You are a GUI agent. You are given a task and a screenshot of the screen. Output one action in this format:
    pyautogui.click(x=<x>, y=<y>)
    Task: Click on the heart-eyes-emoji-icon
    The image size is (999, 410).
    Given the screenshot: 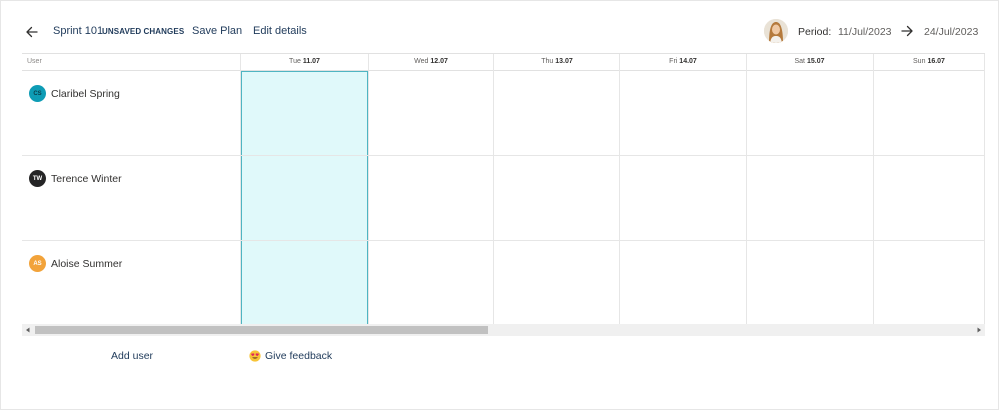 What is the action you would take?
    pyautogui.click(x=255, y=356)
    